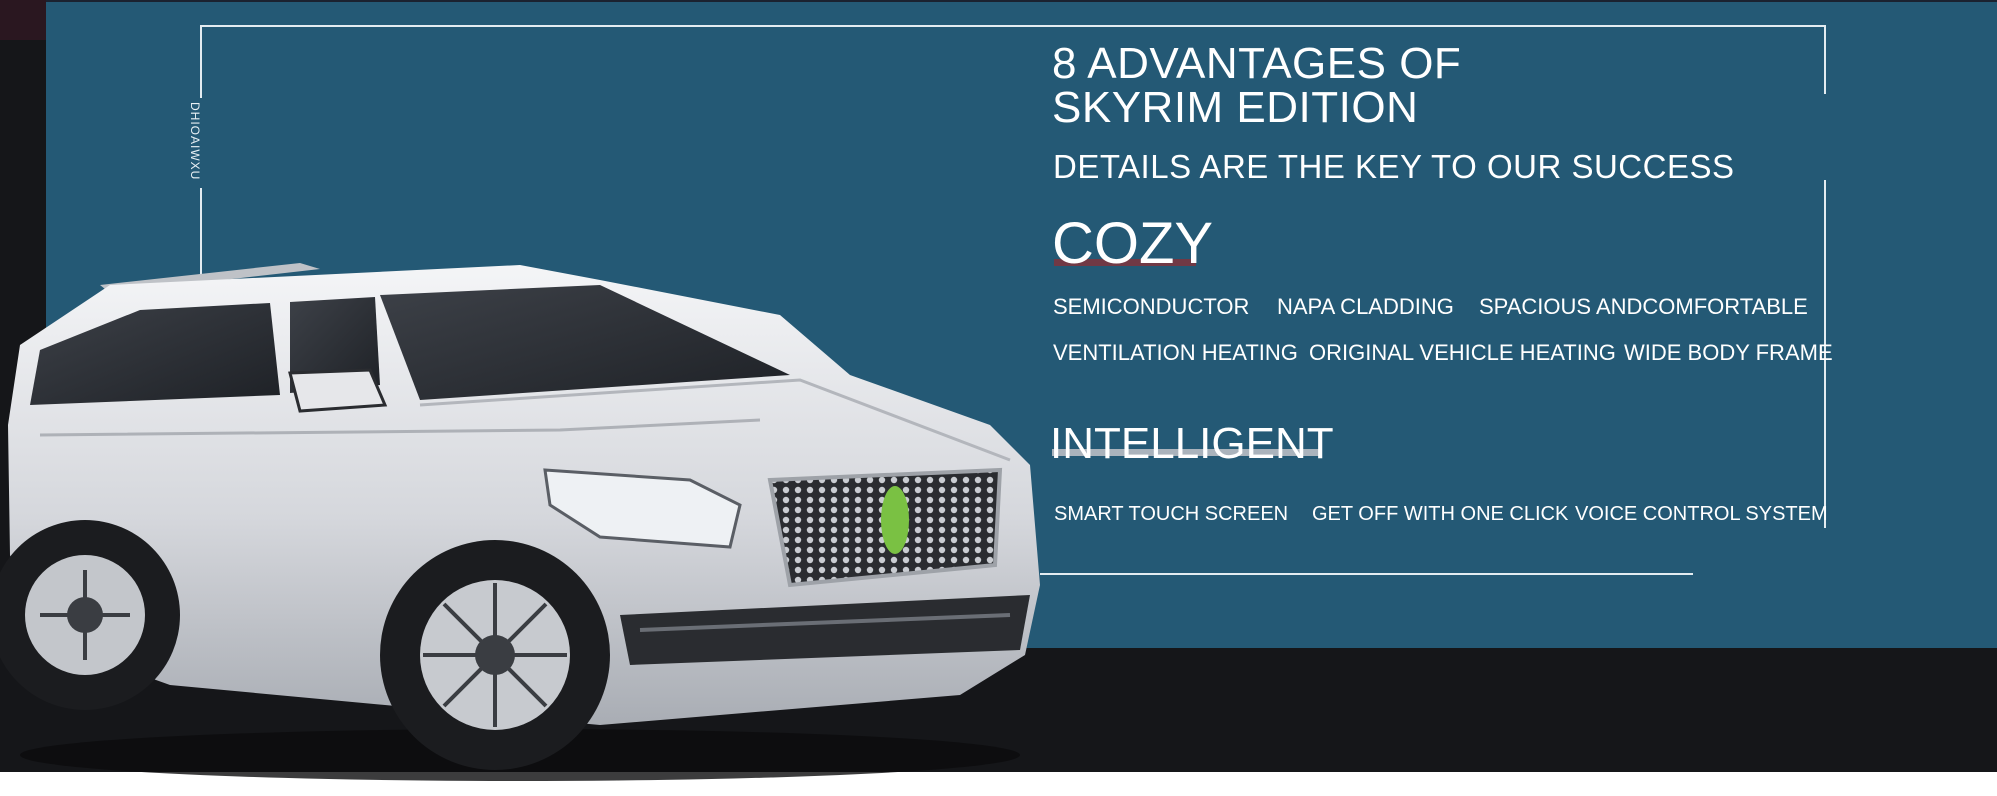 This screenshot has width=1997, height=796. Describe the element at coordinates (1151, 306) in the screenshot. I see `feature-semiconductor: SEMICONDUCTOR` at that location.